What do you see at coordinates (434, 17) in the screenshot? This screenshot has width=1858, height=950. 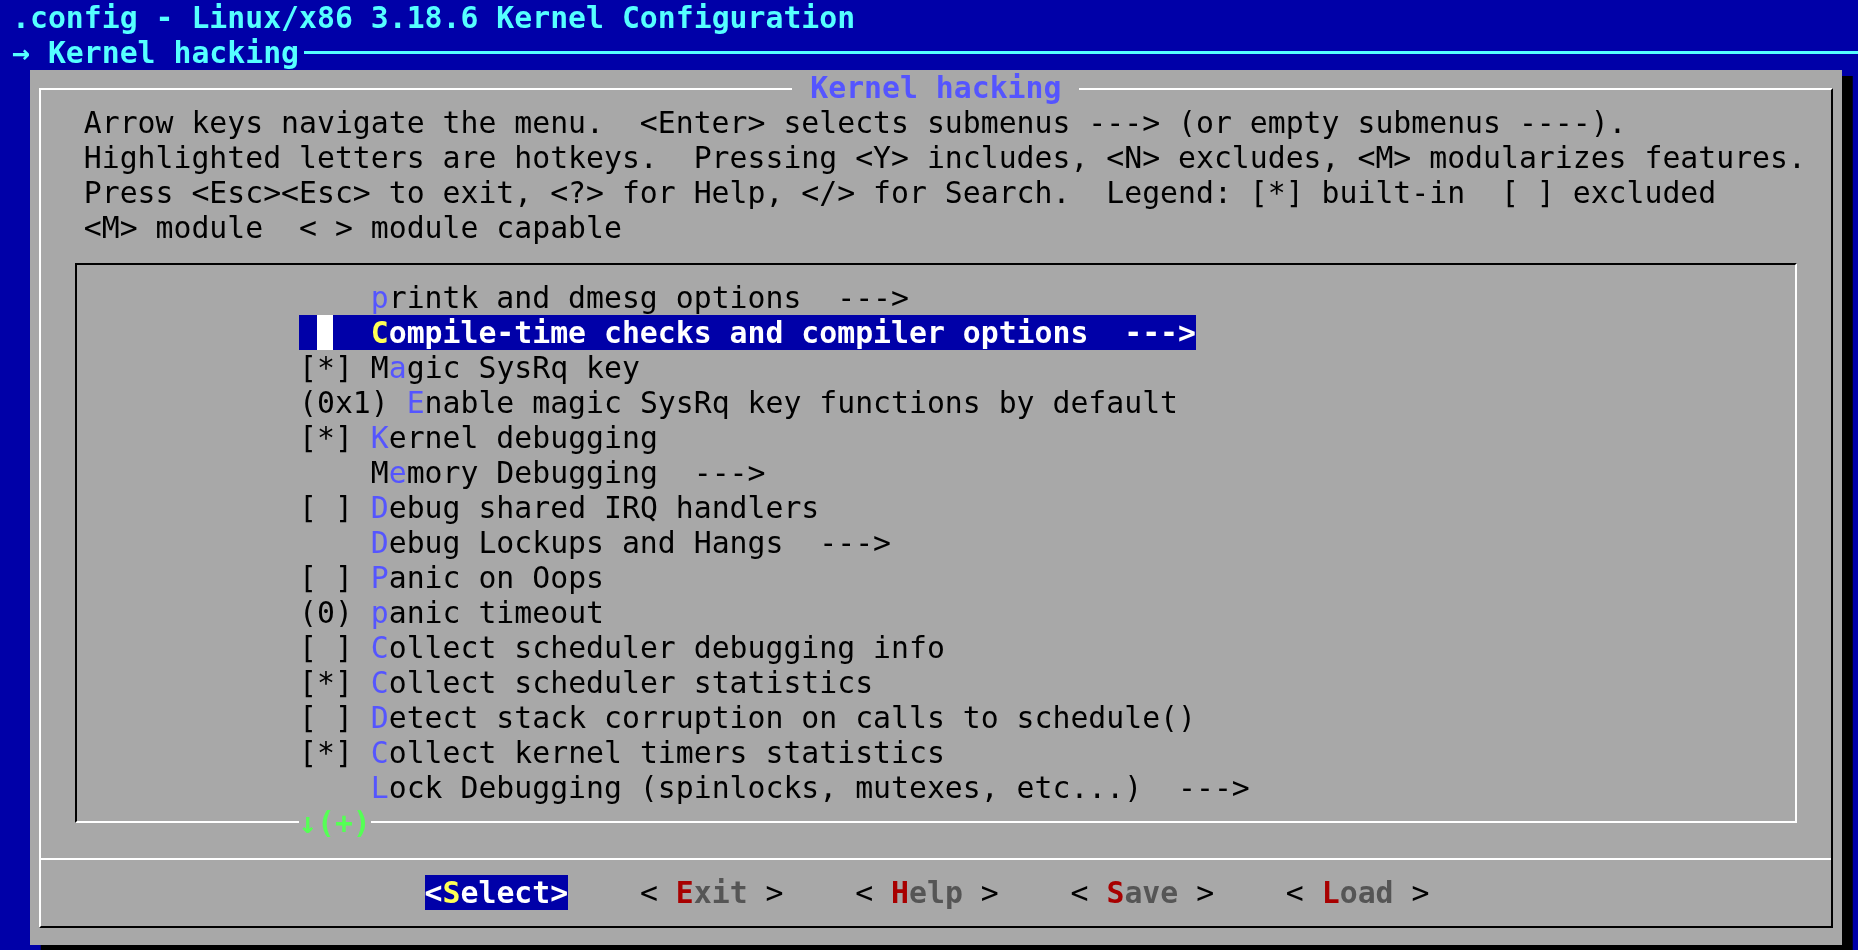 I see `window-title: .config - Linux/x86 3.18.6 Kernel Configuration` at bounding box center [434, 17].